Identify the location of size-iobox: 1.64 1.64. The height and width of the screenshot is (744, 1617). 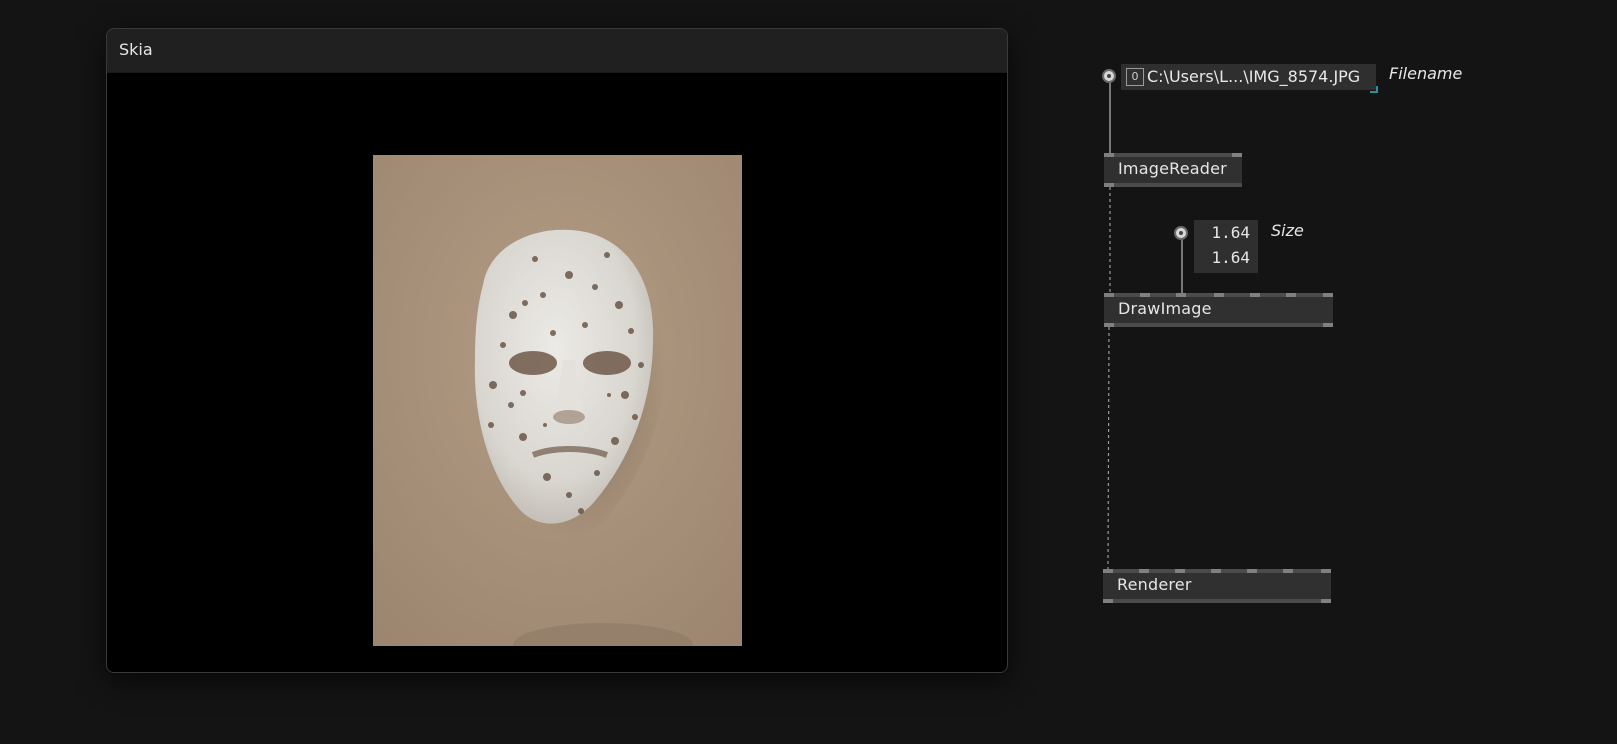
(1226, 246).